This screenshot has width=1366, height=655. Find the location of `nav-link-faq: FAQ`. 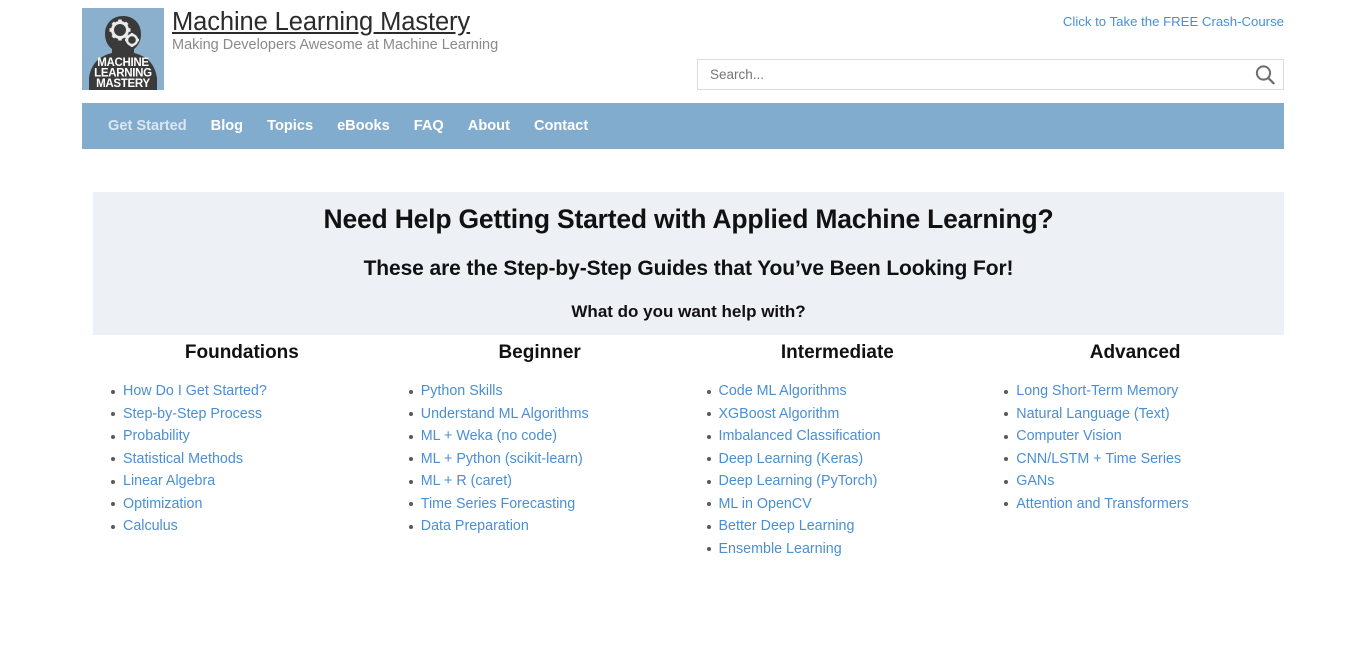

nav-link-faq: FAQ is located at coordinates (429, 126).